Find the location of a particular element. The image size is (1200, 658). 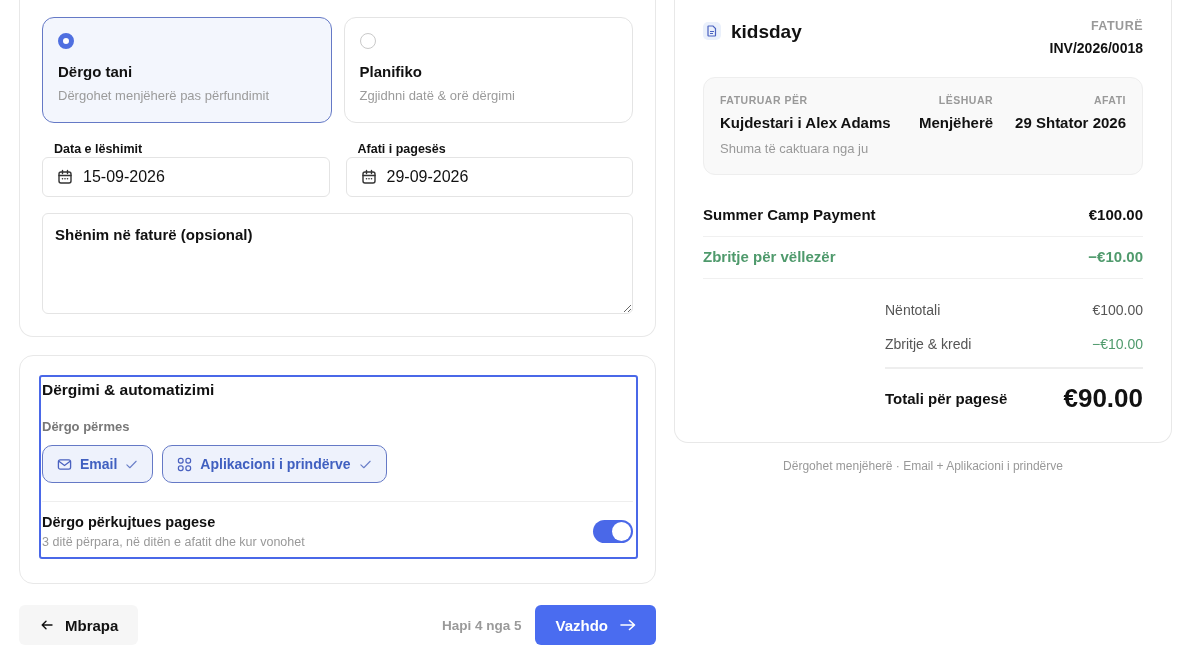

meta-value: 29 Shtator 2026 is located at coordinates (1070, 122).